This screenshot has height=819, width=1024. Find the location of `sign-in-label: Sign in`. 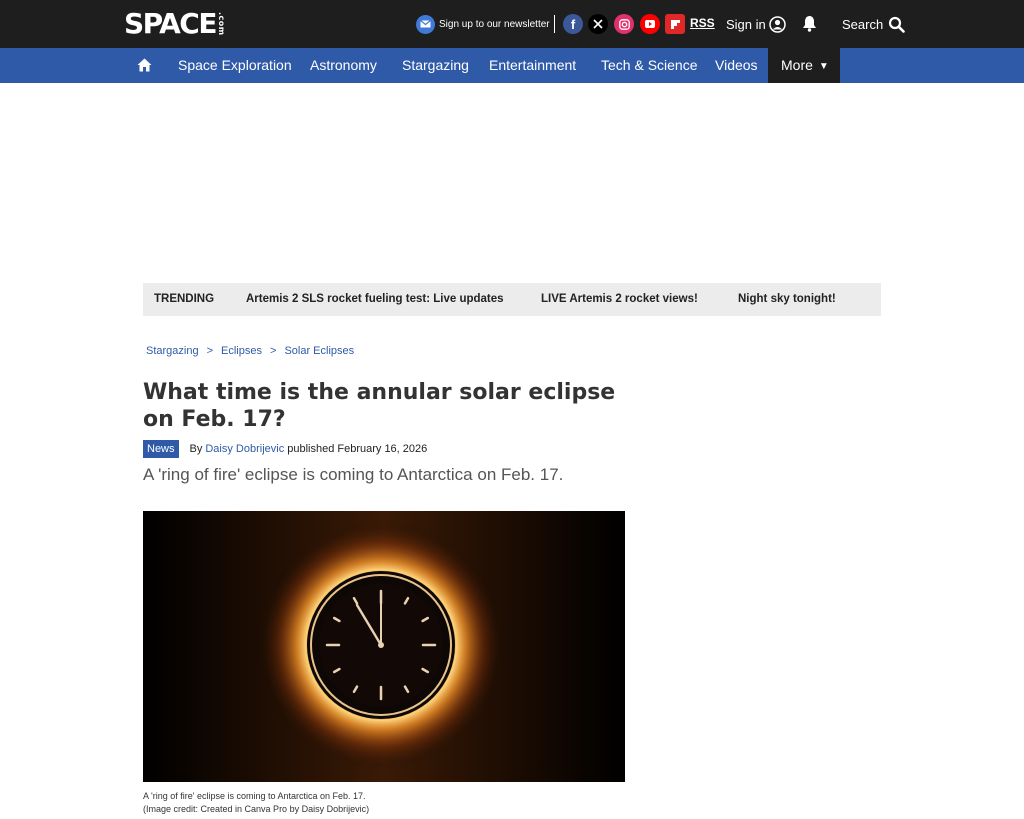

sign-in-label: Sign in is located at coordinates (746, 24).